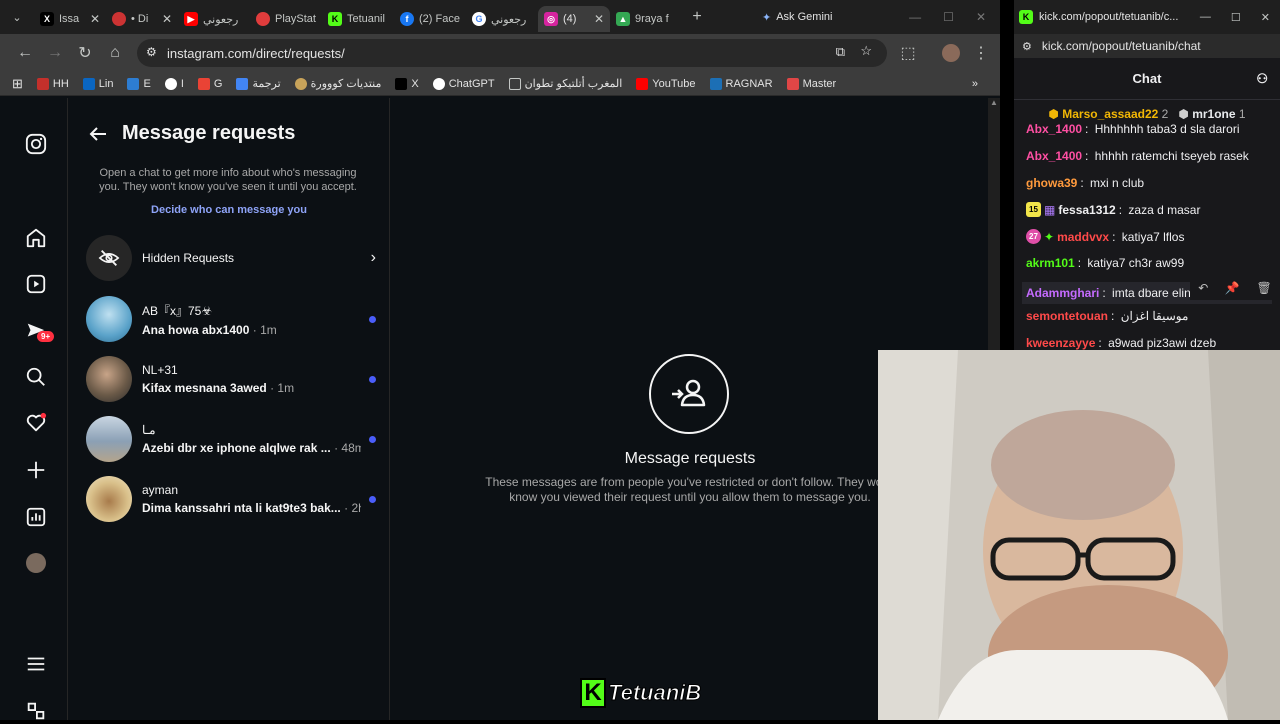 This screenshot has width=1280, height=724. What do you see at coordinates (811, 83) in the screenshot?
I see `bookmark-item: Master` at bounding box center [811, 83].